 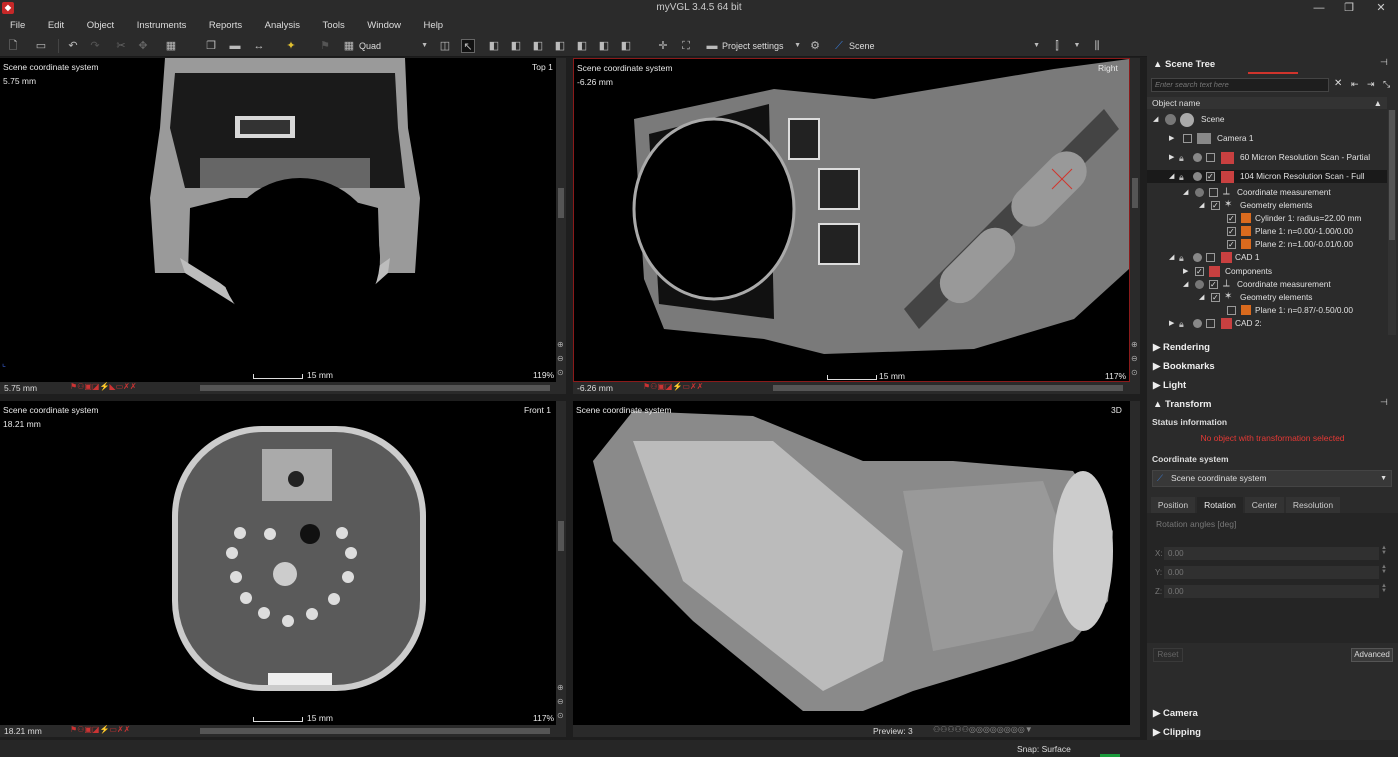 What do you see at coordinates (1272, 714) in the screenshot?
I see `camera-panel-header: ▶ Camera` at bounding box center [1272, 714].